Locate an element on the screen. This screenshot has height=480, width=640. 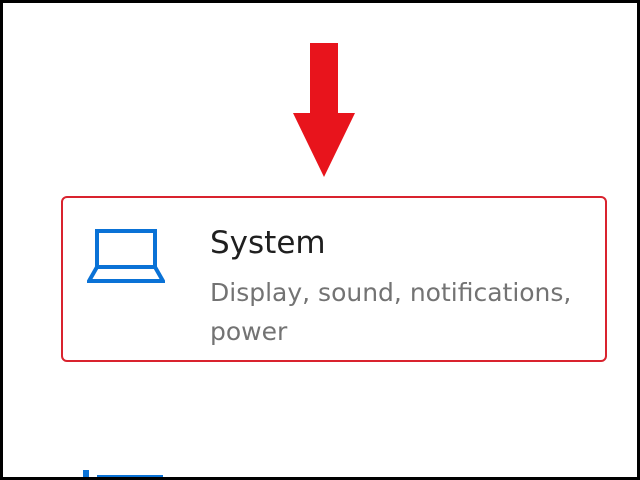
tile-title: System is located at coordinates (268, 243).